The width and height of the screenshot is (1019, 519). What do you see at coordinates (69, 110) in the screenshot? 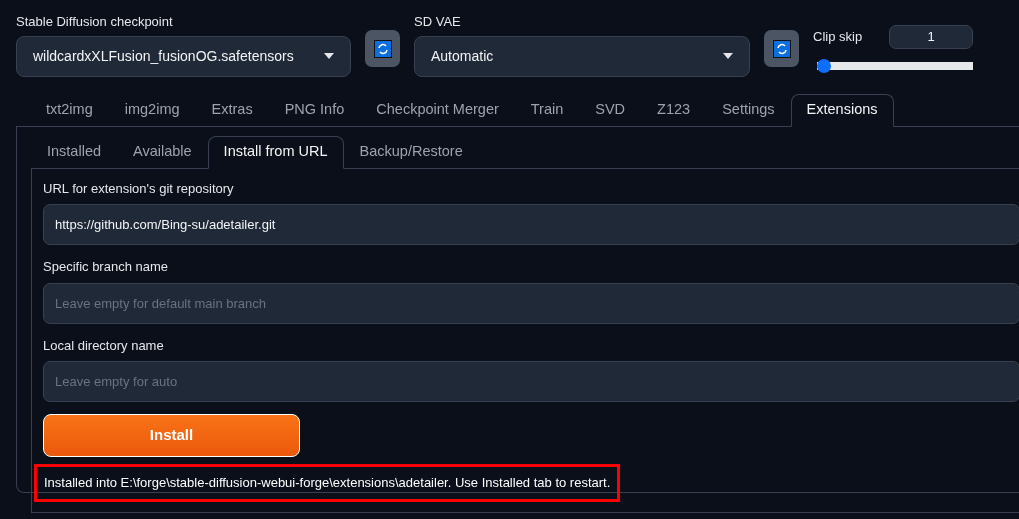
I see `tab: txt2img` at bounding box center [69, 110].